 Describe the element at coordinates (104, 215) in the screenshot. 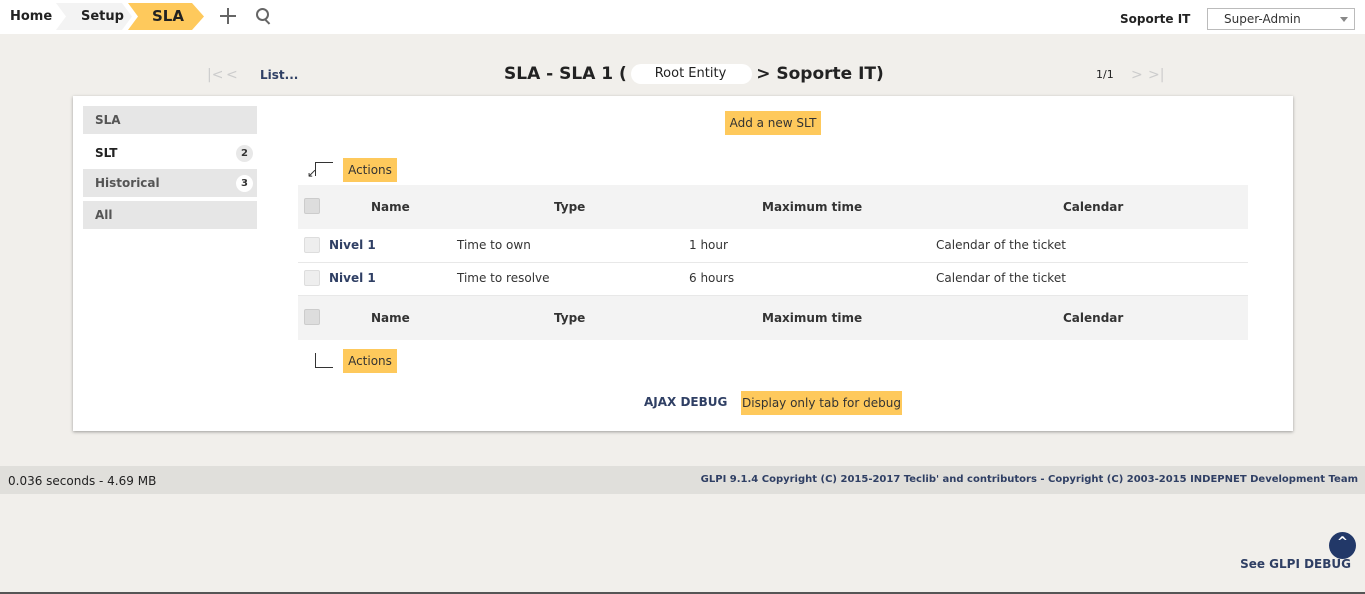

I see `tab-label: All` at that location.